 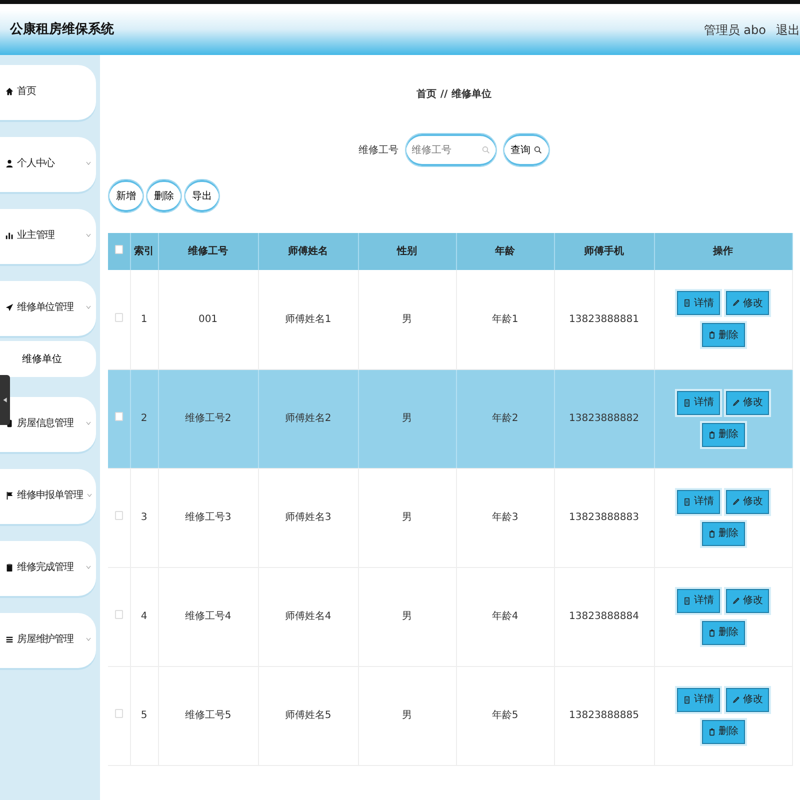 I want to click on toolbar-button: 删除, so click(x=164, y=196).